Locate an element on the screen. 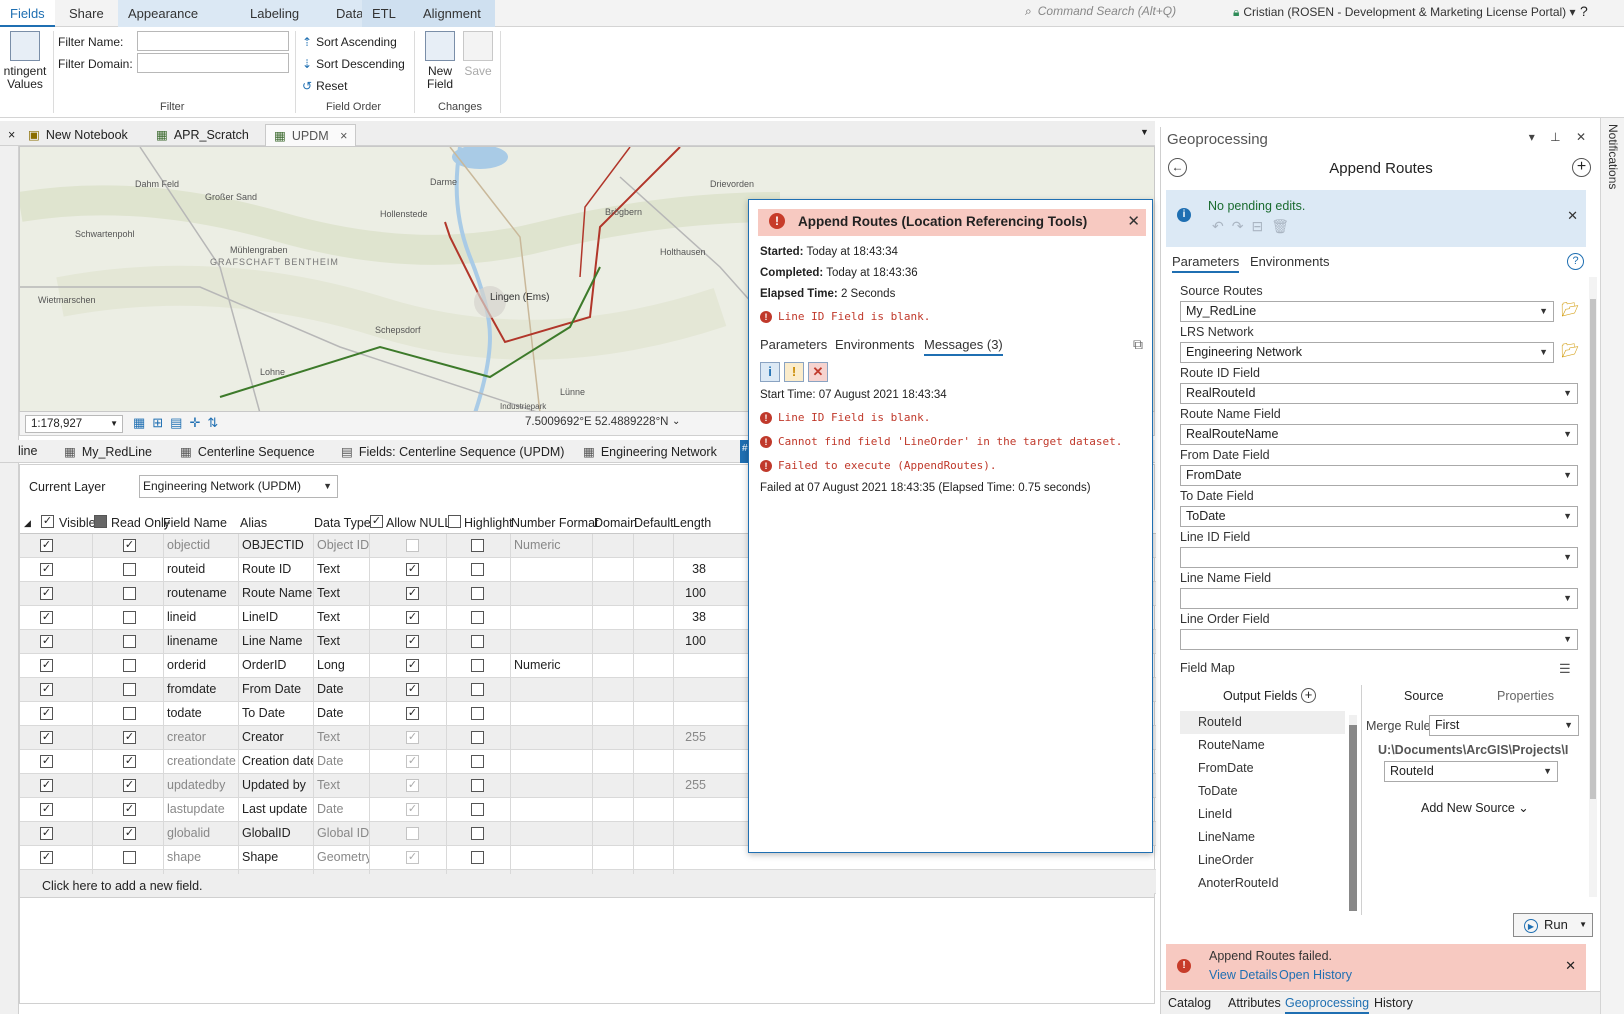 This screenshot has height=1014, width=1624. read-only-checkbox: ✓ is located at coordinates (129, 785).